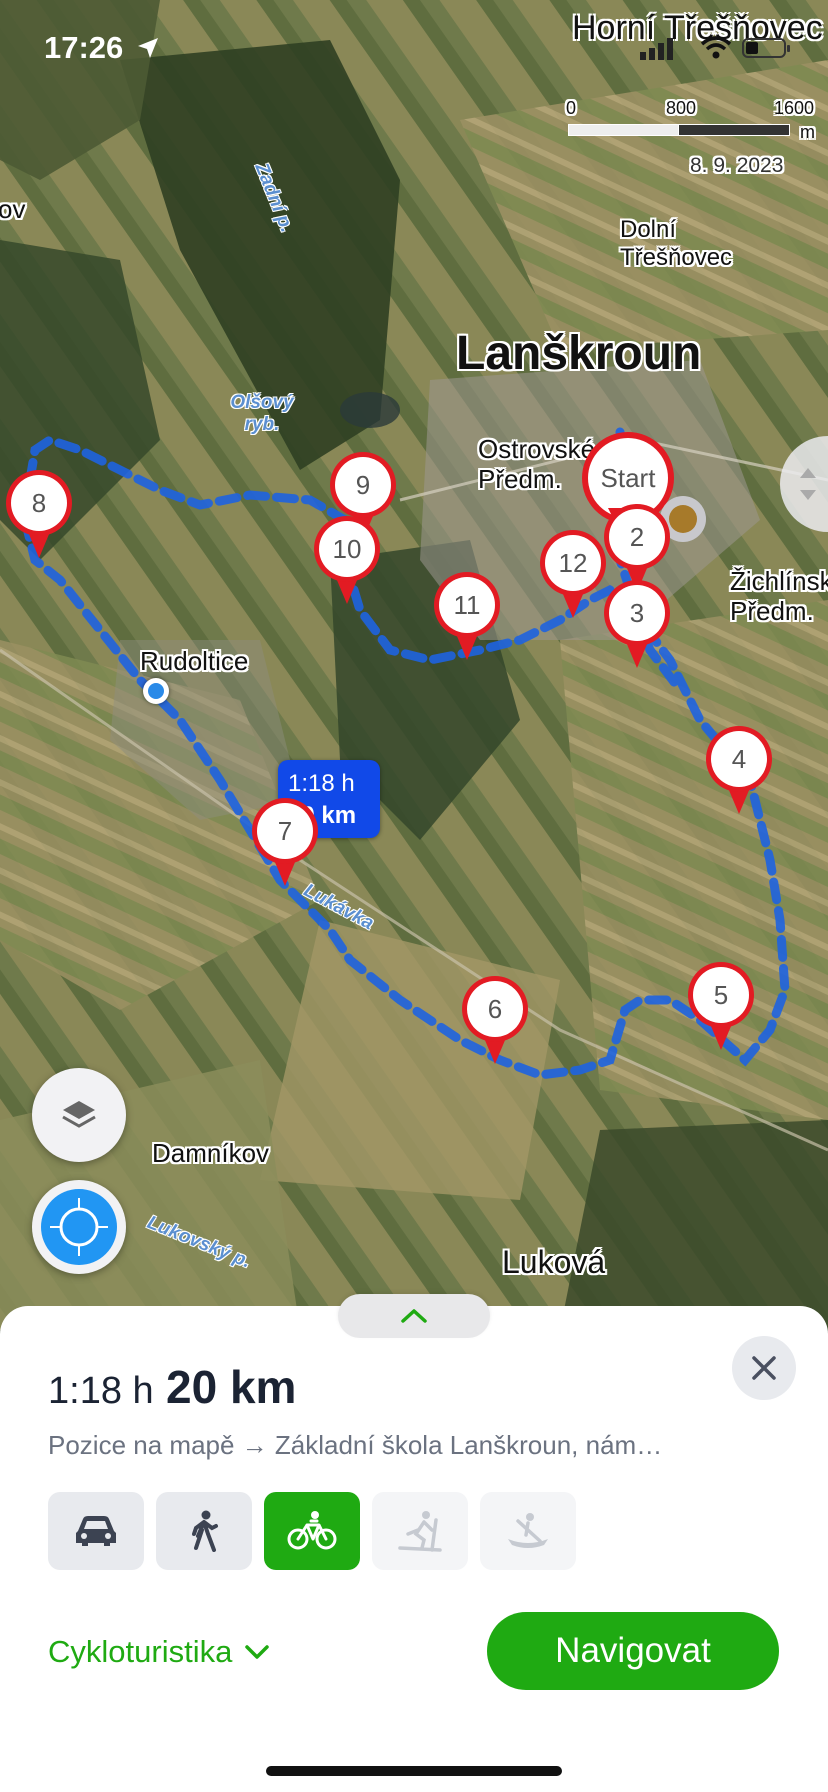  What do you see at coordinates (194, 661) in the screenshot?
I see `place-label-rudoltice: Rudoltice` at bounding box center [194, 661].